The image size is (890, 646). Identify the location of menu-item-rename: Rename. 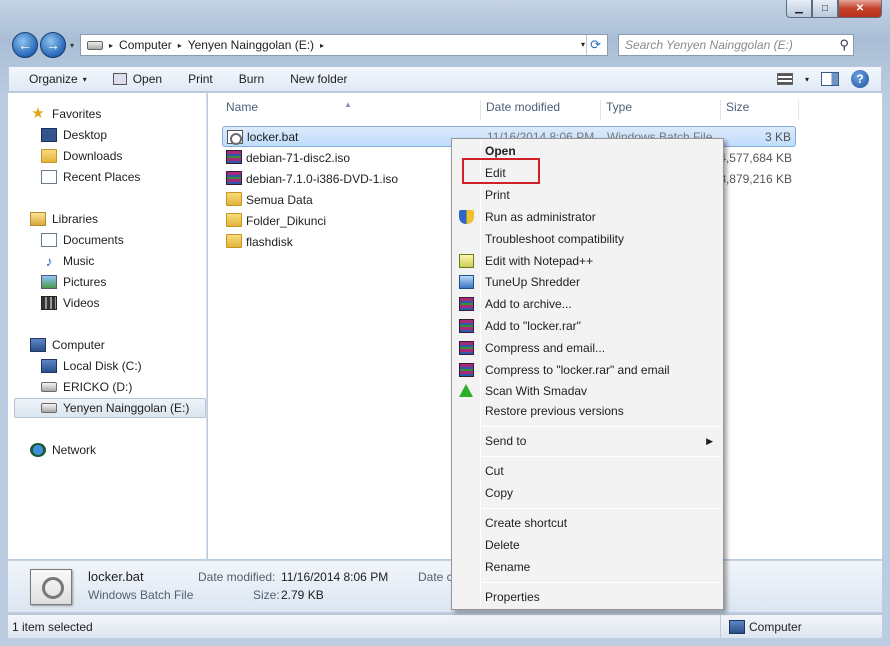
(507, 567).